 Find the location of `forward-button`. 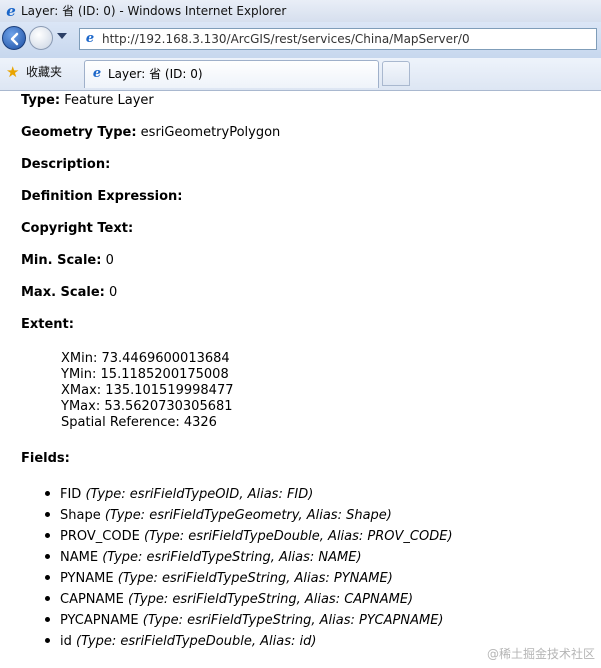

forward-button is located at coordinates (41, 38).